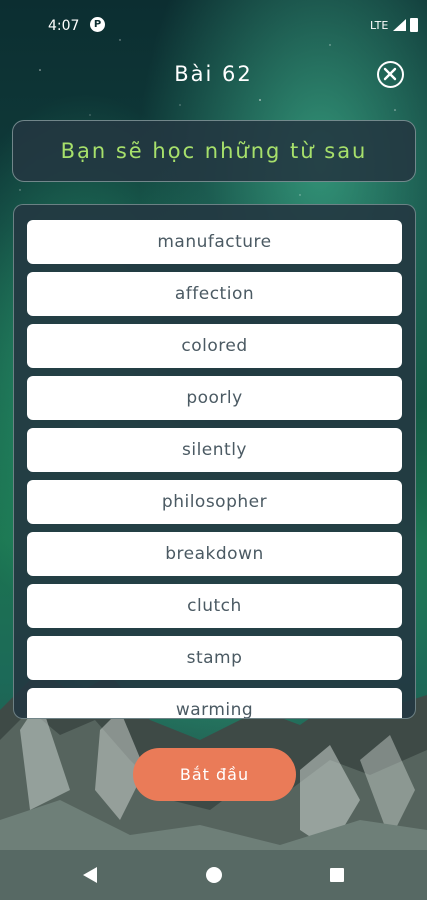 The height and width of the screenshot is (900, 427). What do you see at coordinates (214, 398) in the screenshot?
I see `word-item: poorly` at bounding box center [214, 398].